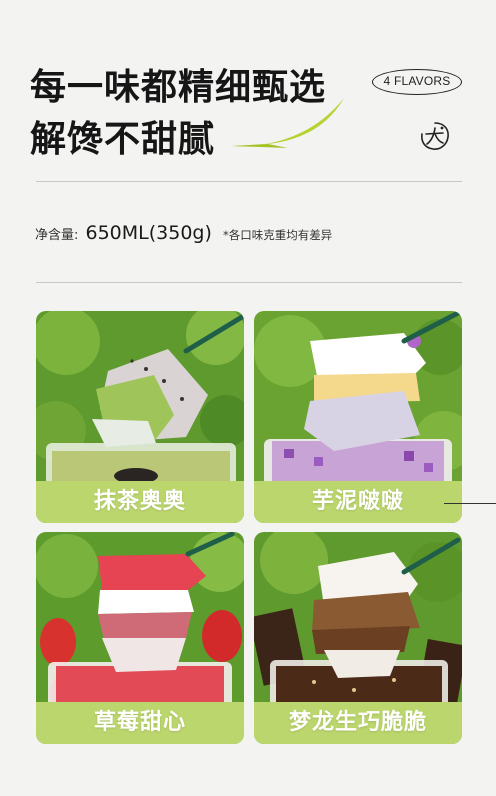  Describe the element at coordinates (140, 417) in the screenshot. I see `flavor-card-matcha-oreo: 抹茶奥奥` at that location.